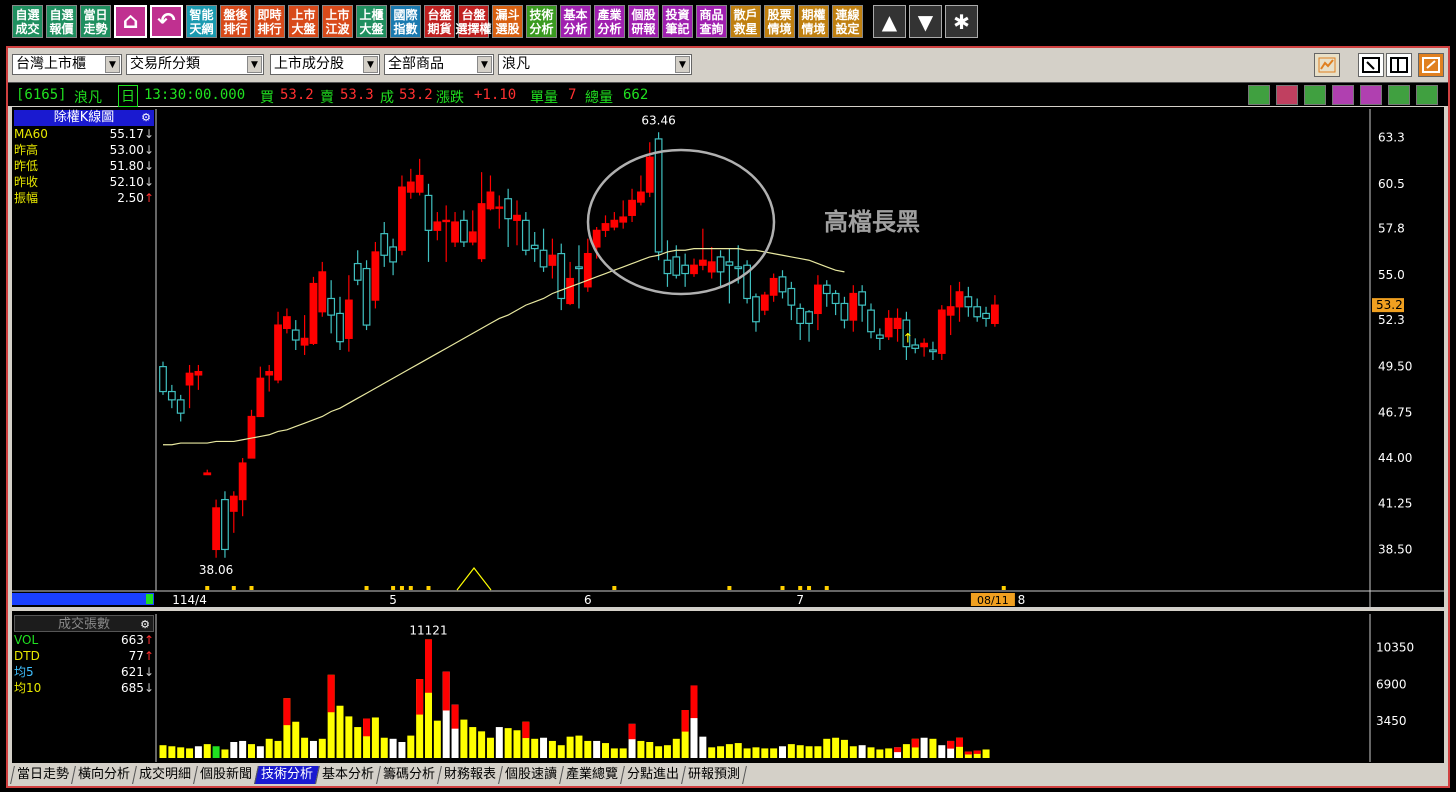 This screenshot has width=1456, height=792. I want to click on current-price-label: 53.2, so click(1389, 305).